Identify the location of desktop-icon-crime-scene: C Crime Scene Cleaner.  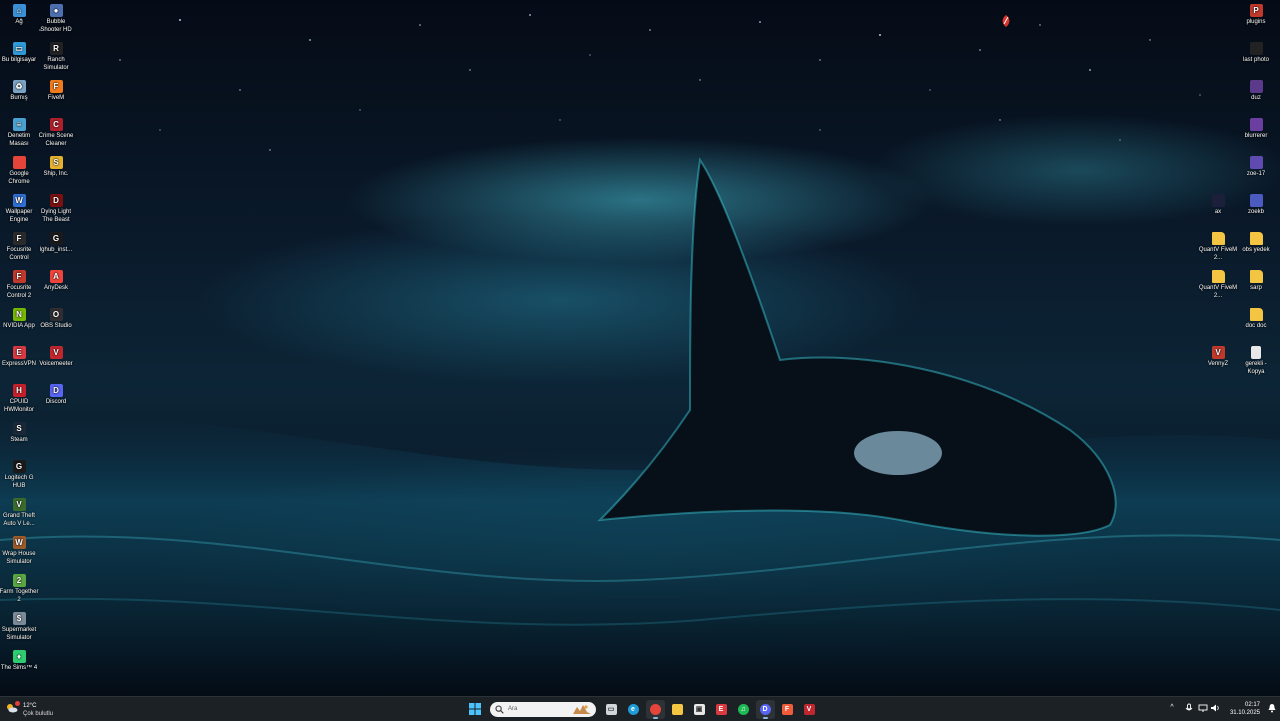
(56, 133).